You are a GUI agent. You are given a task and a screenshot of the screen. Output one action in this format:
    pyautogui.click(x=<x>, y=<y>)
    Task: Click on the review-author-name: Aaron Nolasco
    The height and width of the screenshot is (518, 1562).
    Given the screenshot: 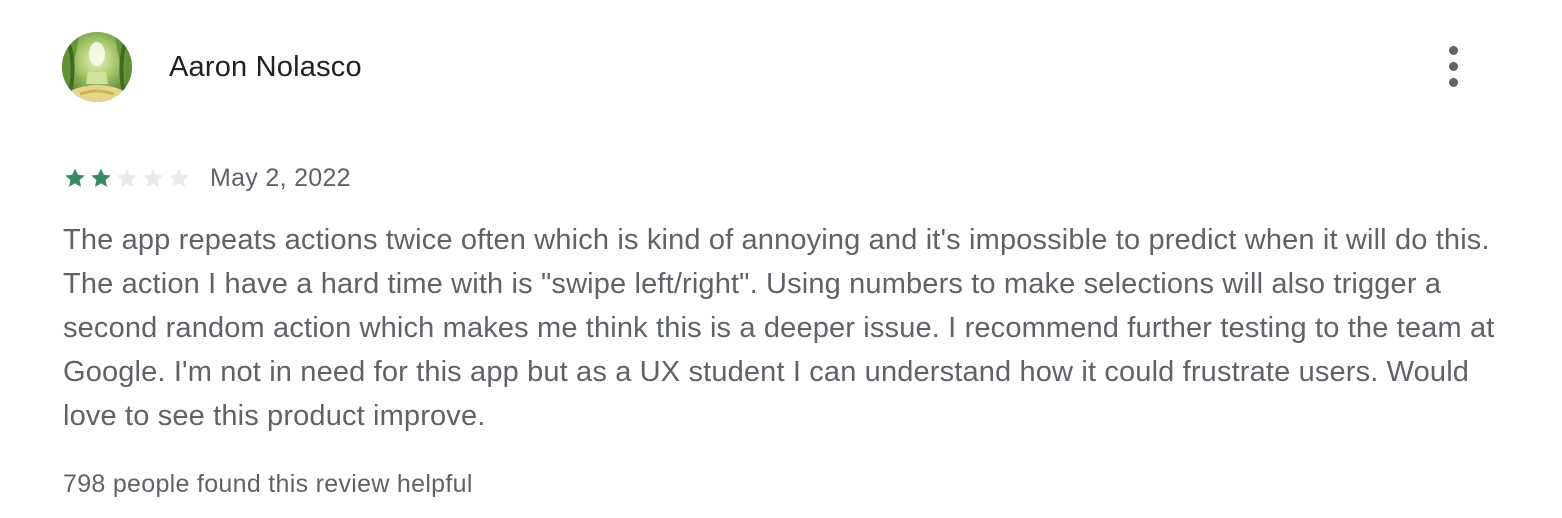 What is the action you would take?
    pyautogui.click(x=265, y=66)
    